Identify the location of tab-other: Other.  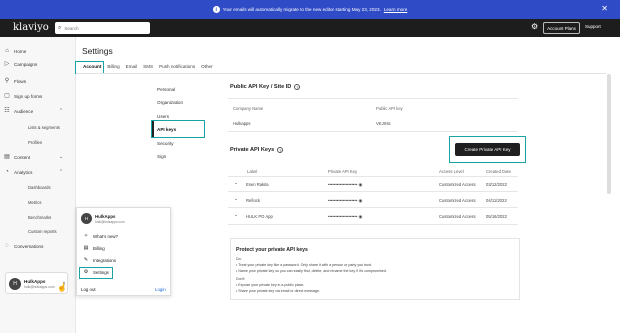
(207, 68).